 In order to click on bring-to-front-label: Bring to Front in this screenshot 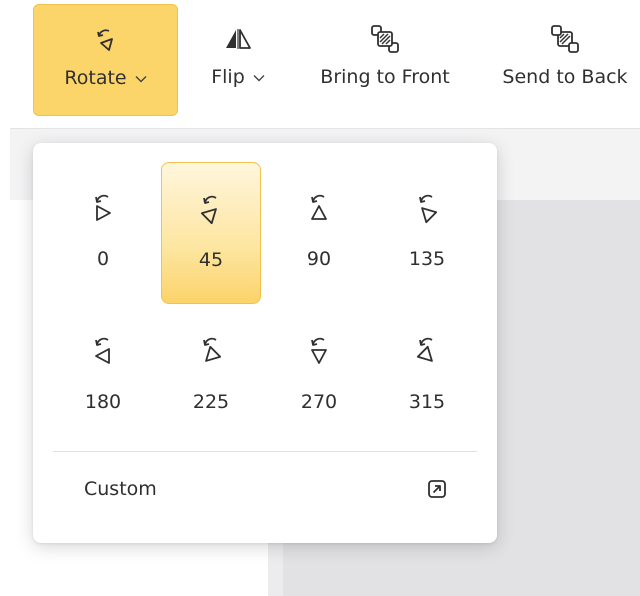, I will do `click(385, 77)`.